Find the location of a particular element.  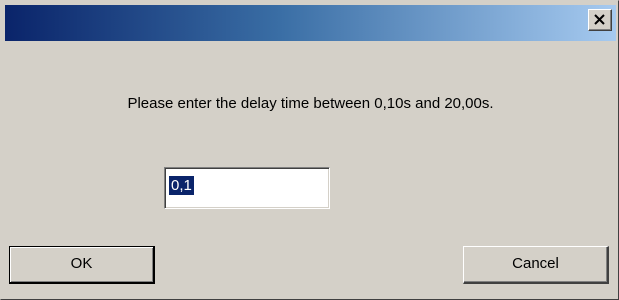

close-icon is located at coordinates (599, 19).